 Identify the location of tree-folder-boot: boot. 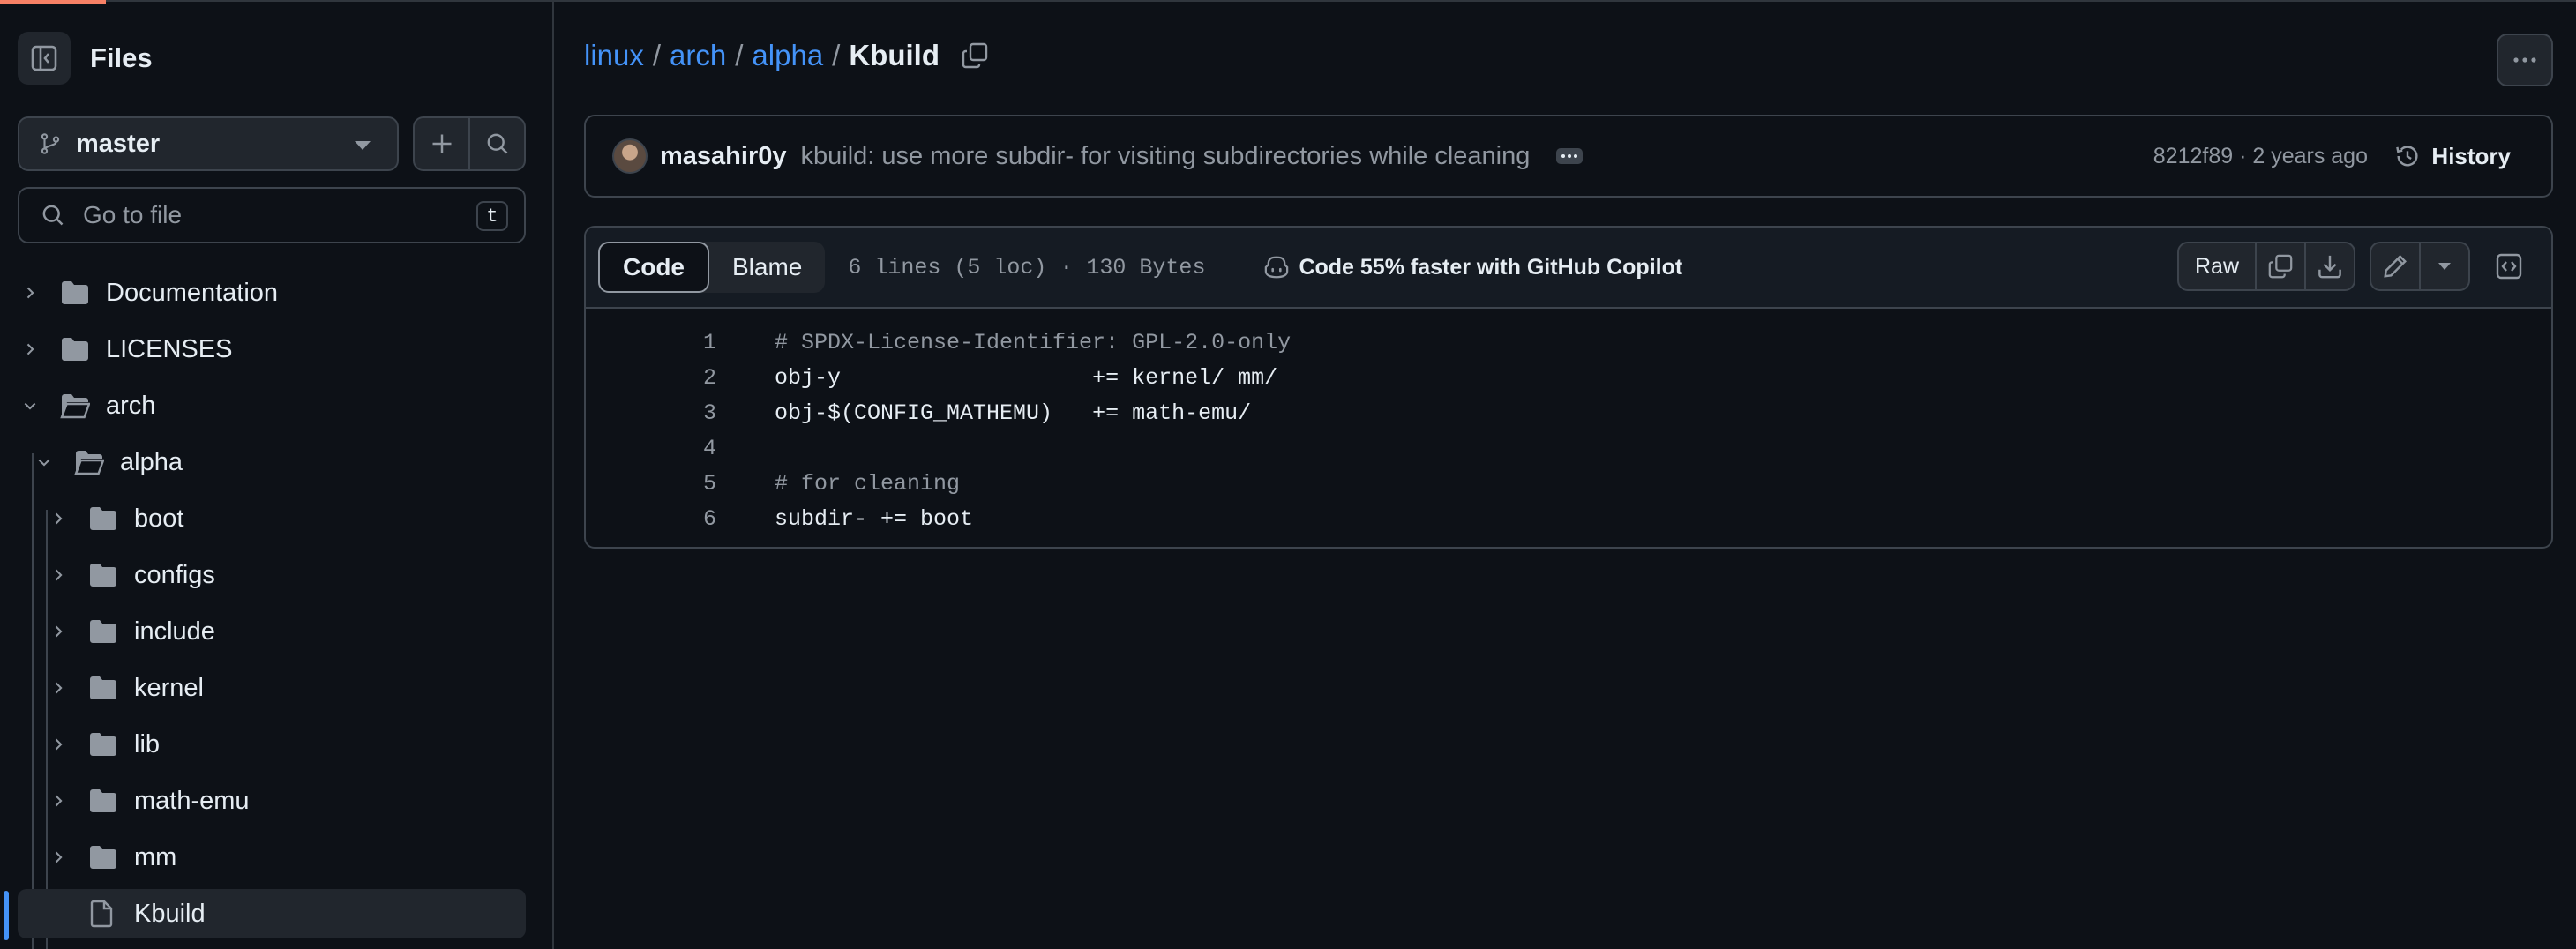
(116, 518).